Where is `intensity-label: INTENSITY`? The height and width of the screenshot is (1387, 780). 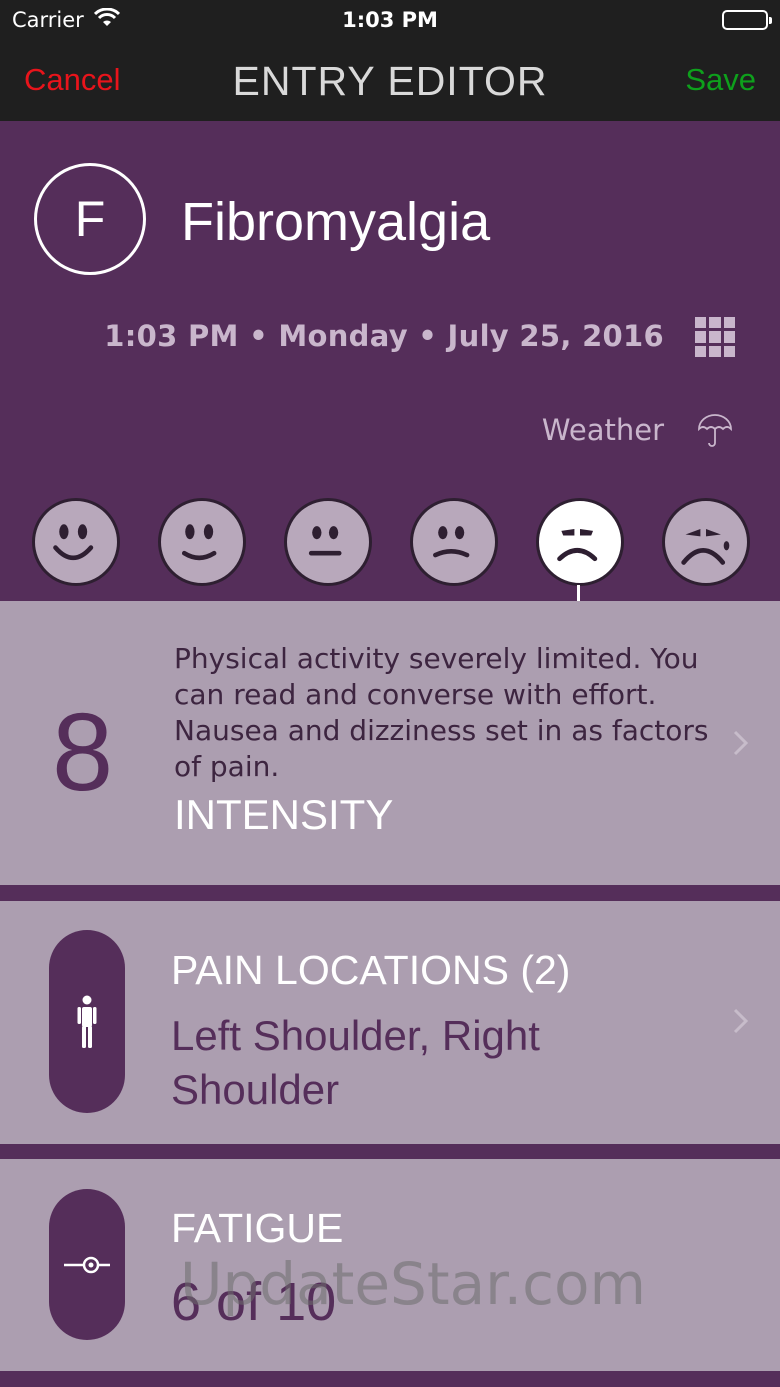 intensity-label: INTENSITY is located at coordinates (284, 814).